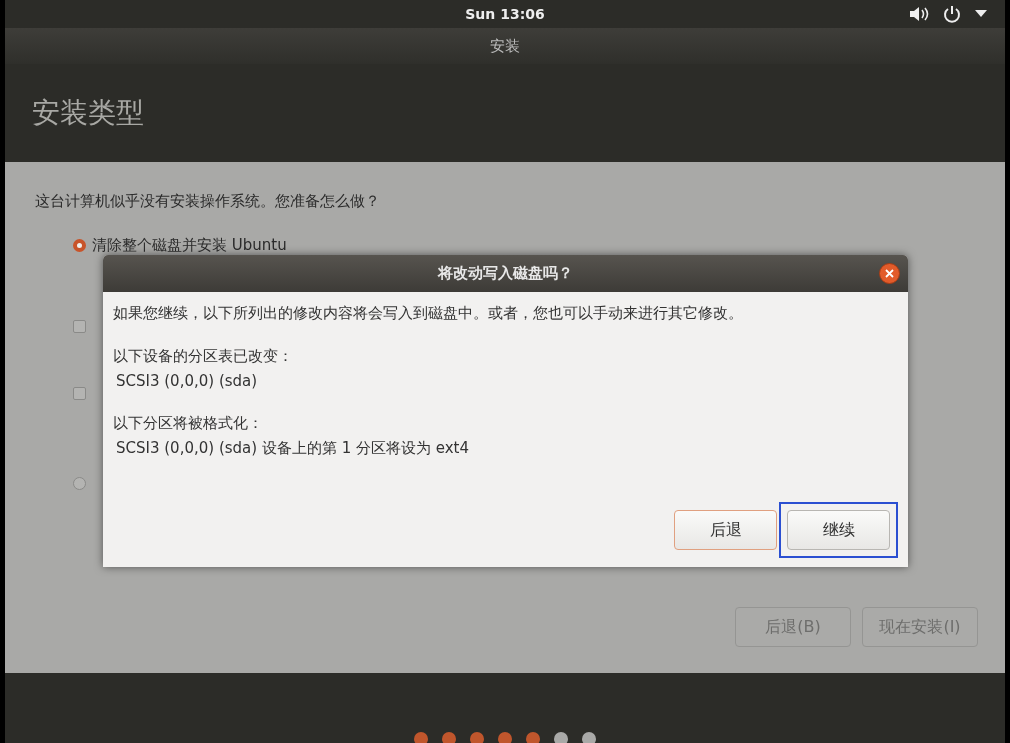 The height and width of the screenshot is (743, 1010). What do you see at coordinates (725, 530) in the screenshot?
I see `back-button: 后退` at bounding box center [725, 530].